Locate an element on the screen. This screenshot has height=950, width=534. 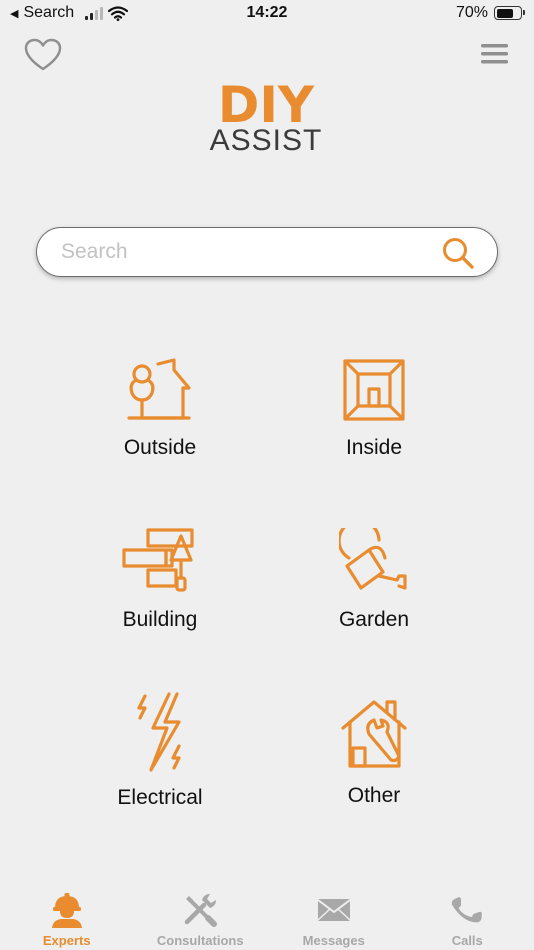
category-inside: Inside is located at coordinates (374, 431).